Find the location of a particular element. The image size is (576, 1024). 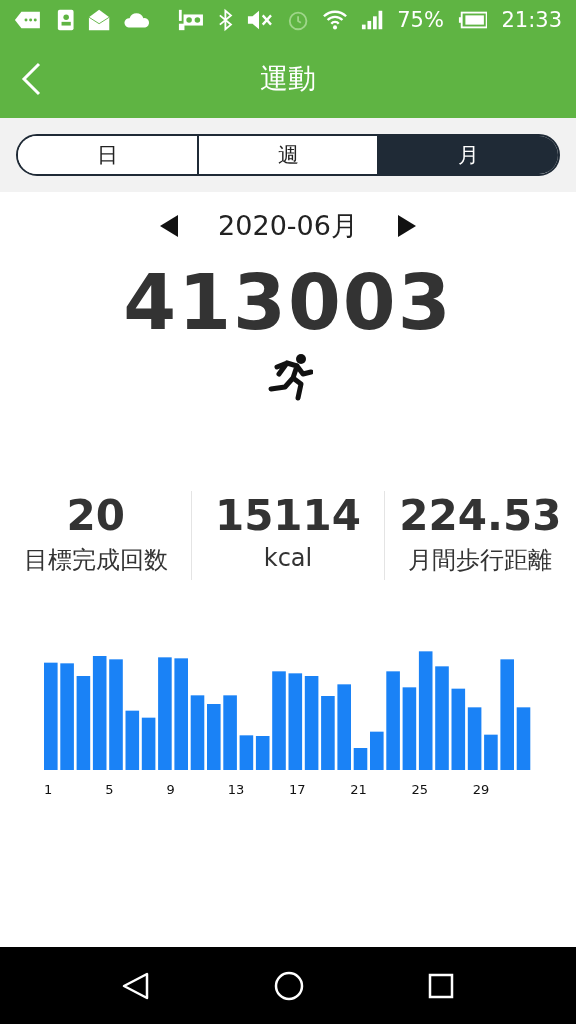

back-icon is located at coordinates (31, 79).